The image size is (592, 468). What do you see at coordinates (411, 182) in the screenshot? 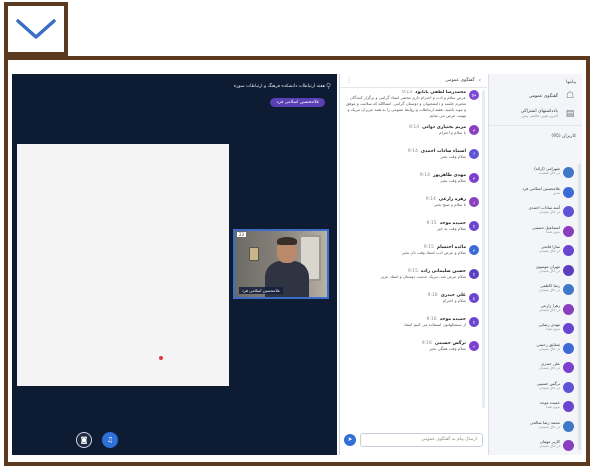
I see `chat-message: م مهدی طاهرپور9:14 سلام وقت بخیر` at bounding box center [411, 182].